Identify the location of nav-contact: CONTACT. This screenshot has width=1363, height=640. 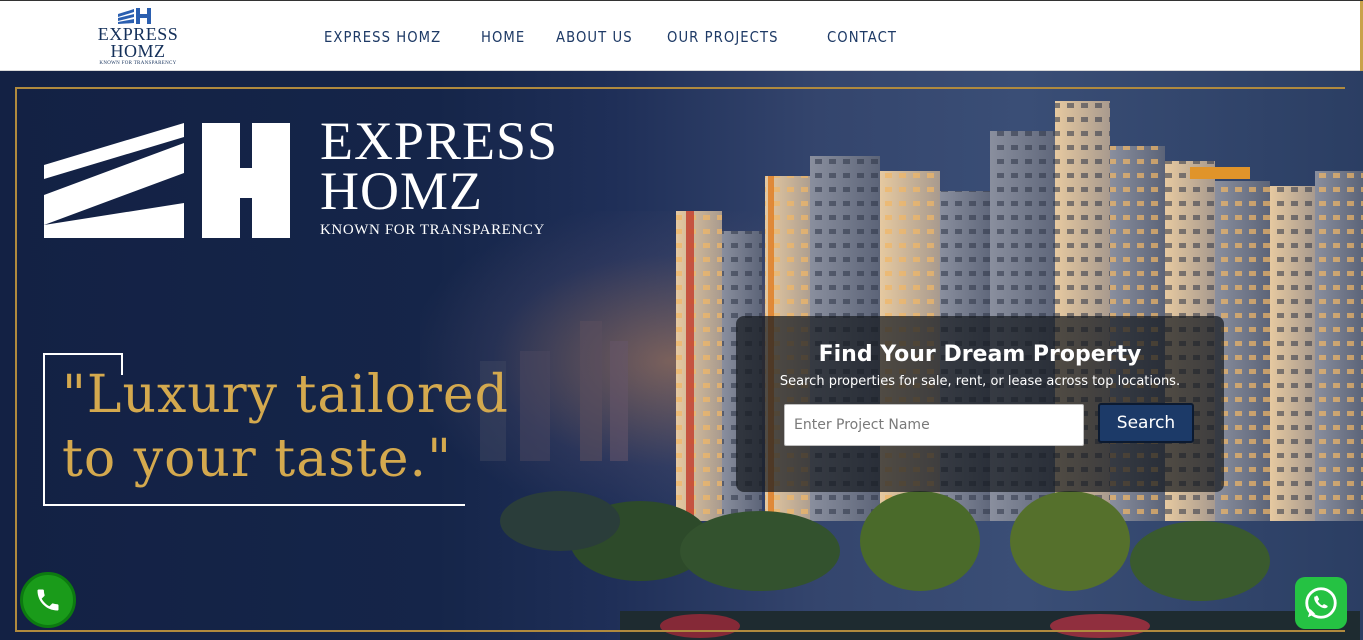
(862, 37).